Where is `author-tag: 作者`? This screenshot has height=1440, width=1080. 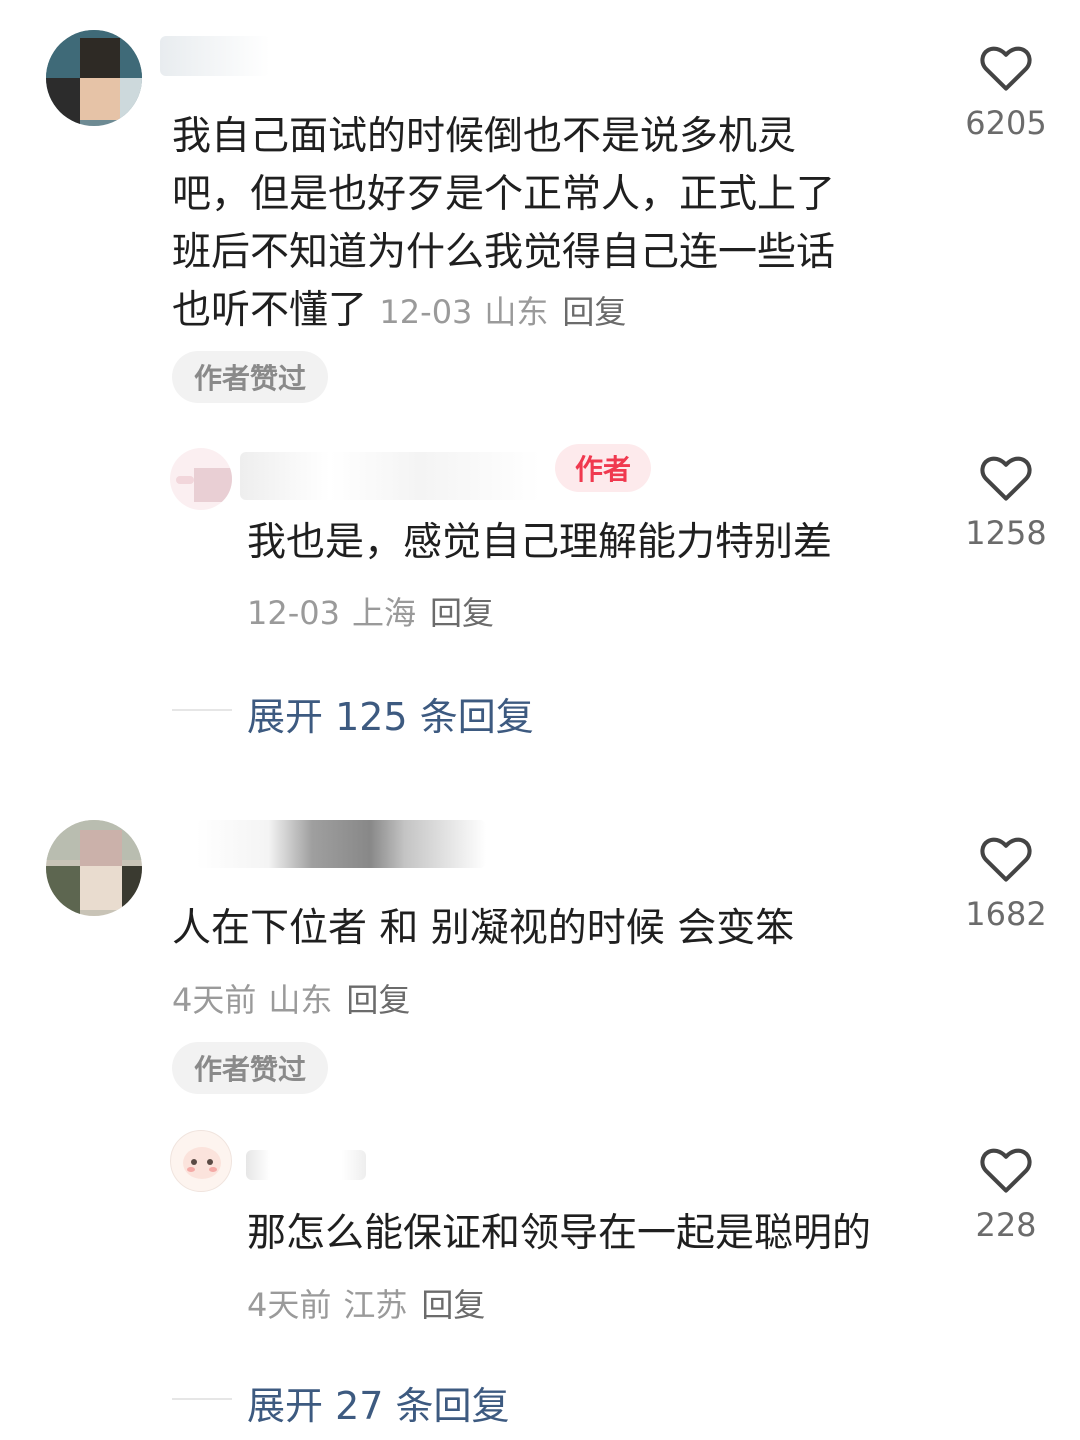
author-tag: 作者 is located at coordinates (603, 468).